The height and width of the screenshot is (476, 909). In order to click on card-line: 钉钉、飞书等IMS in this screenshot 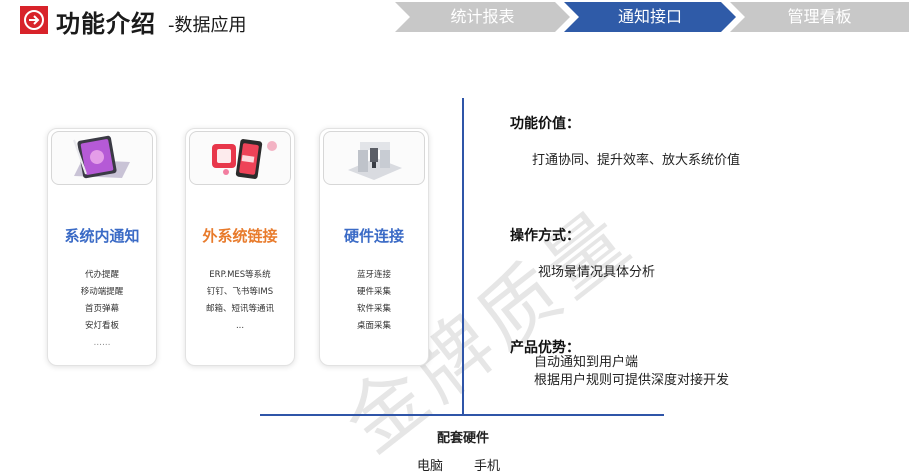, I will do `click(240, 292)`.